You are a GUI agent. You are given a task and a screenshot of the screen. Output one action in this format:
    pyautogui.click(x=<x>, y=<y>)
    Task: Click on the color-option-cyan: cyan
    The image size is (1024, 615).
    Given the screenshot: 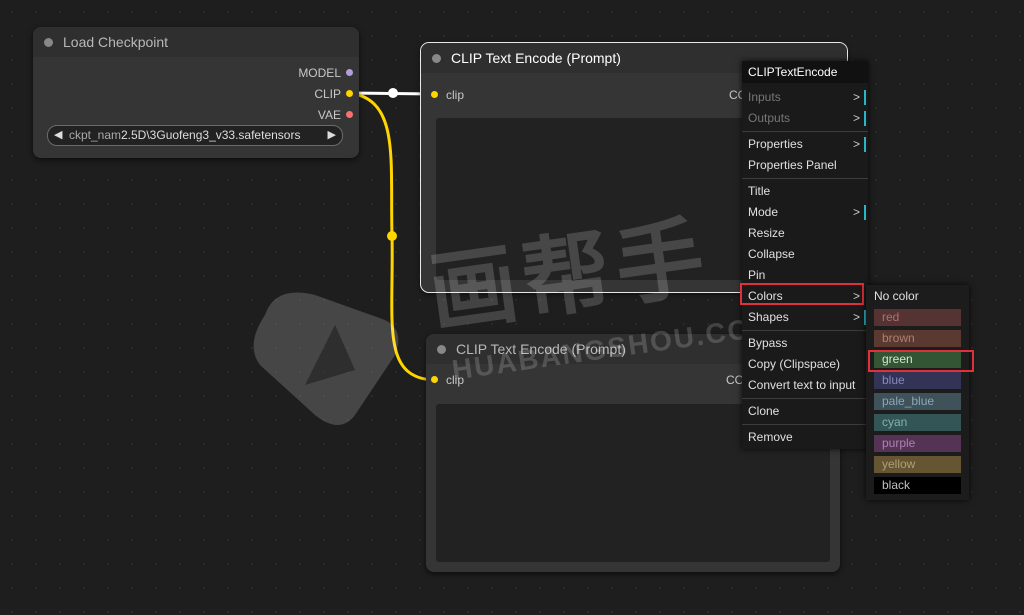 What is the action you would take?
    pyautogui.click(x=917, y=422)
    